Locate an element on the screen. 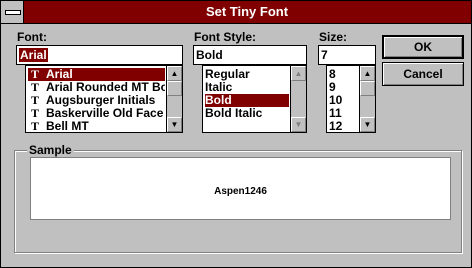 The width and height of the screenshot is (472, 268). size-list-scrollbar: ▲ ▼ is located at coordinates (367, 99).